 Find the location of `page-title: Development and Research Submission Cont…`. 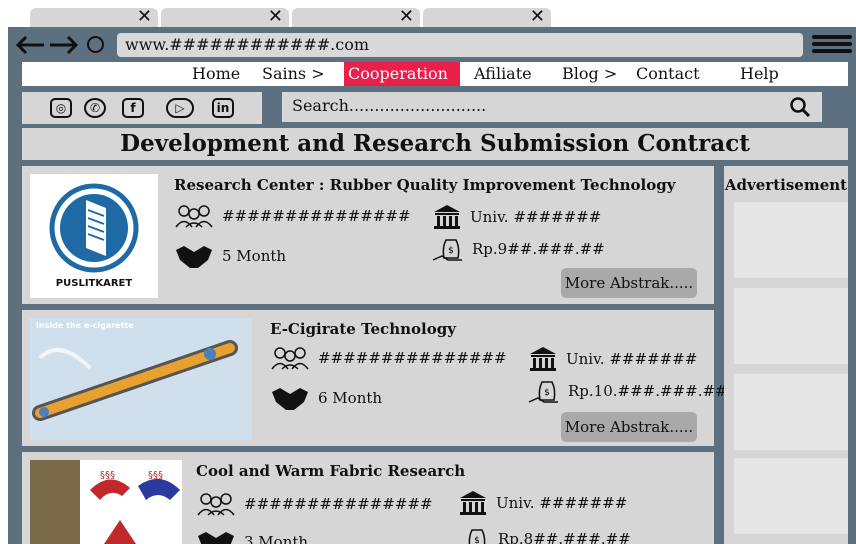

page-title: Development and Research Submission Cont… is located at coordinates (435, 144).